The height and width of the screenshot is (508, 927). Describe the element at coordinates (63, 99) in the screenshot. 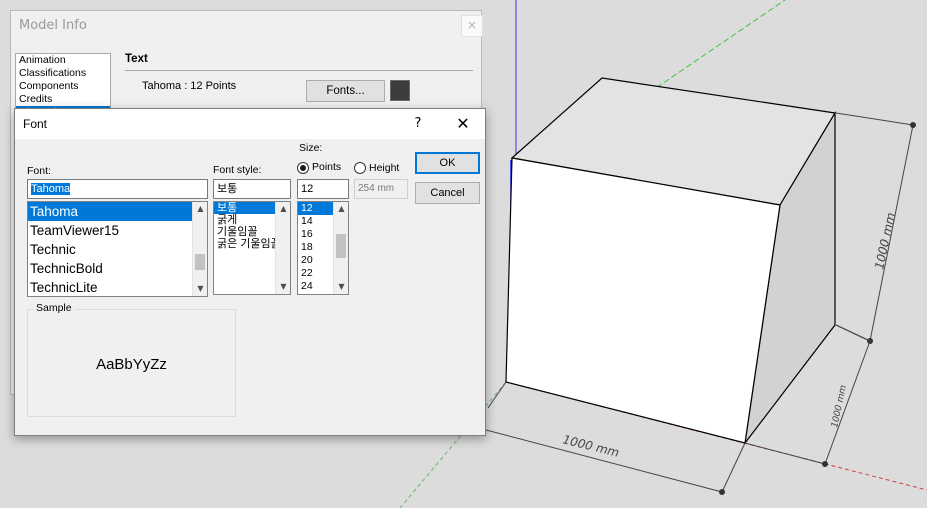

I see `model-info-category-item: Credits` at that location.